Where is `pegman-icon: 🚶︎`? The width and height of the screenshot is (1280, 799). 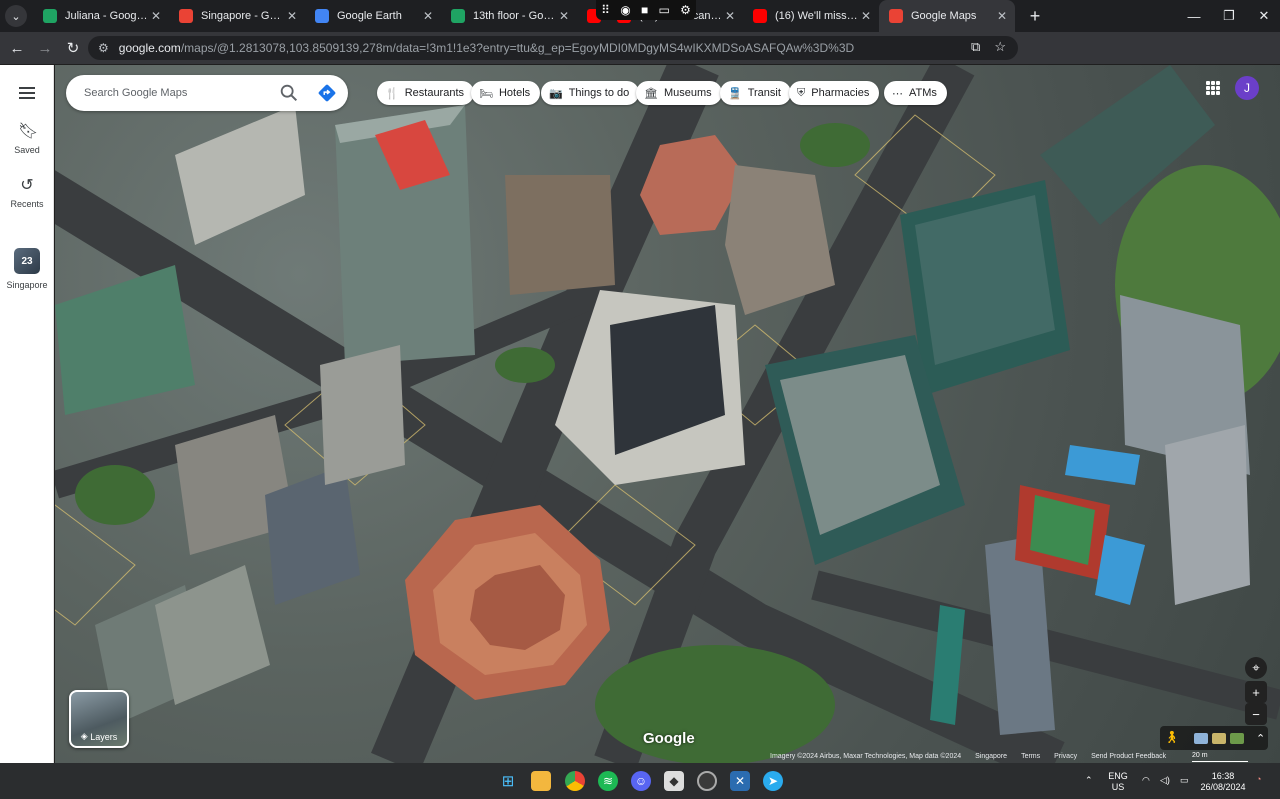
pegman-icon: 🚶︎ is located at coordinates (1171, 738).